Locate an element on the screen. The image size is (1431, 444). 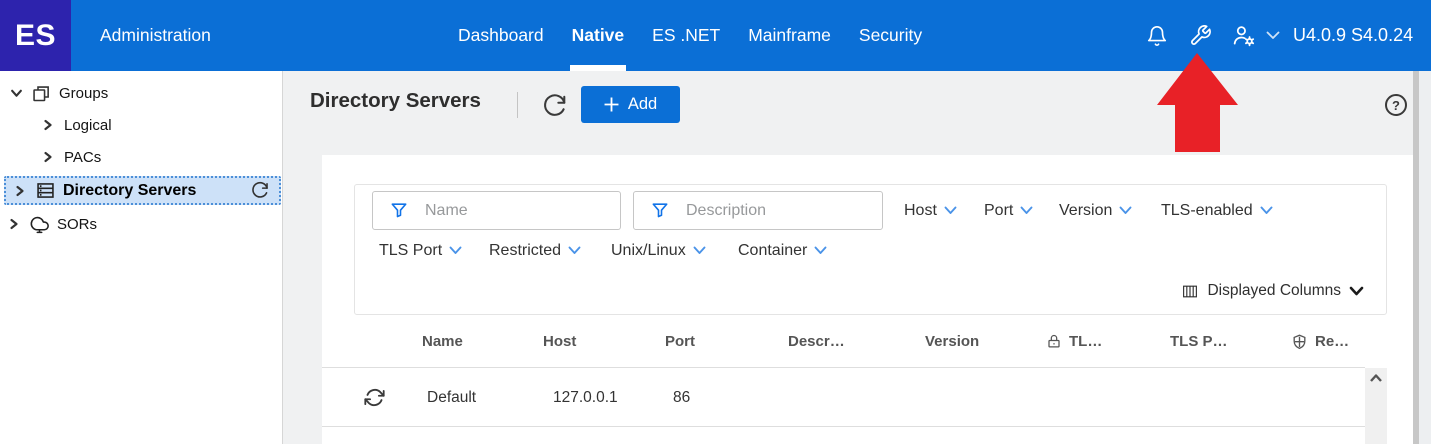
columns-icon is located at coordinates (1190, 291).